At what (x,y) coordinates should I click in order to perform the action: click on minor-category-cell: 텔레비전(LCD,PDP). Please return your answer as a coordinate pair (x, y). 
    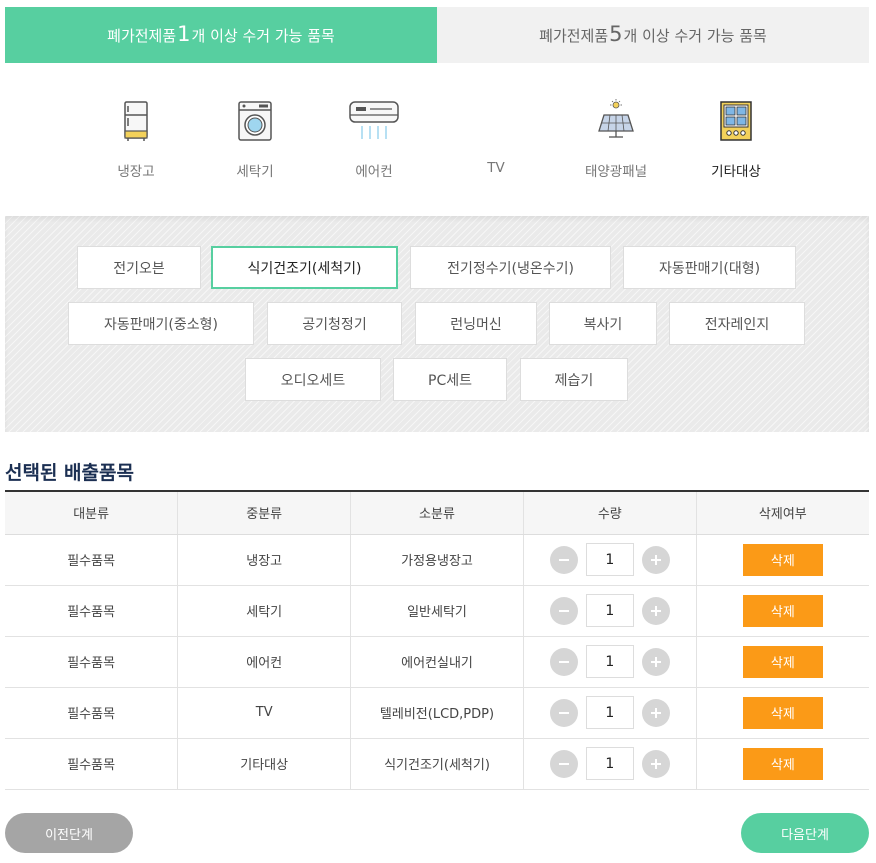
    Looking at the image, I should click on (437, 713).